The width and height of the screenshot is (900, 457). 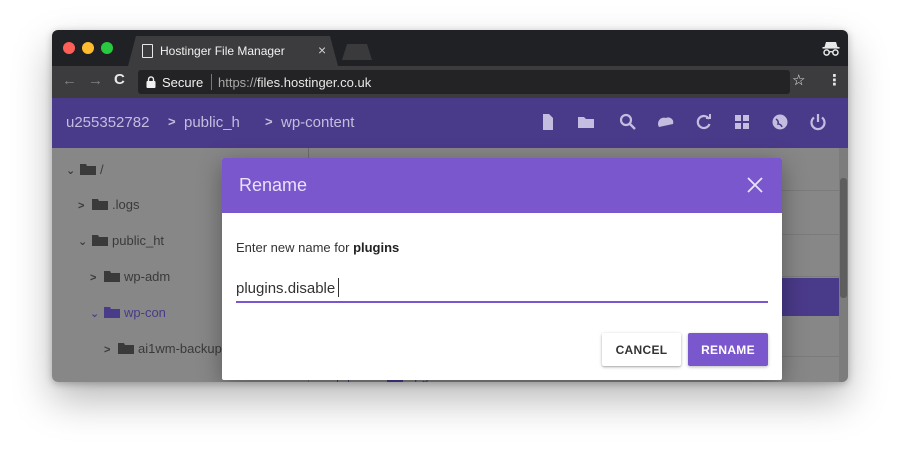 I want to click on tree-item-label: /, so click(x=102, y=169).